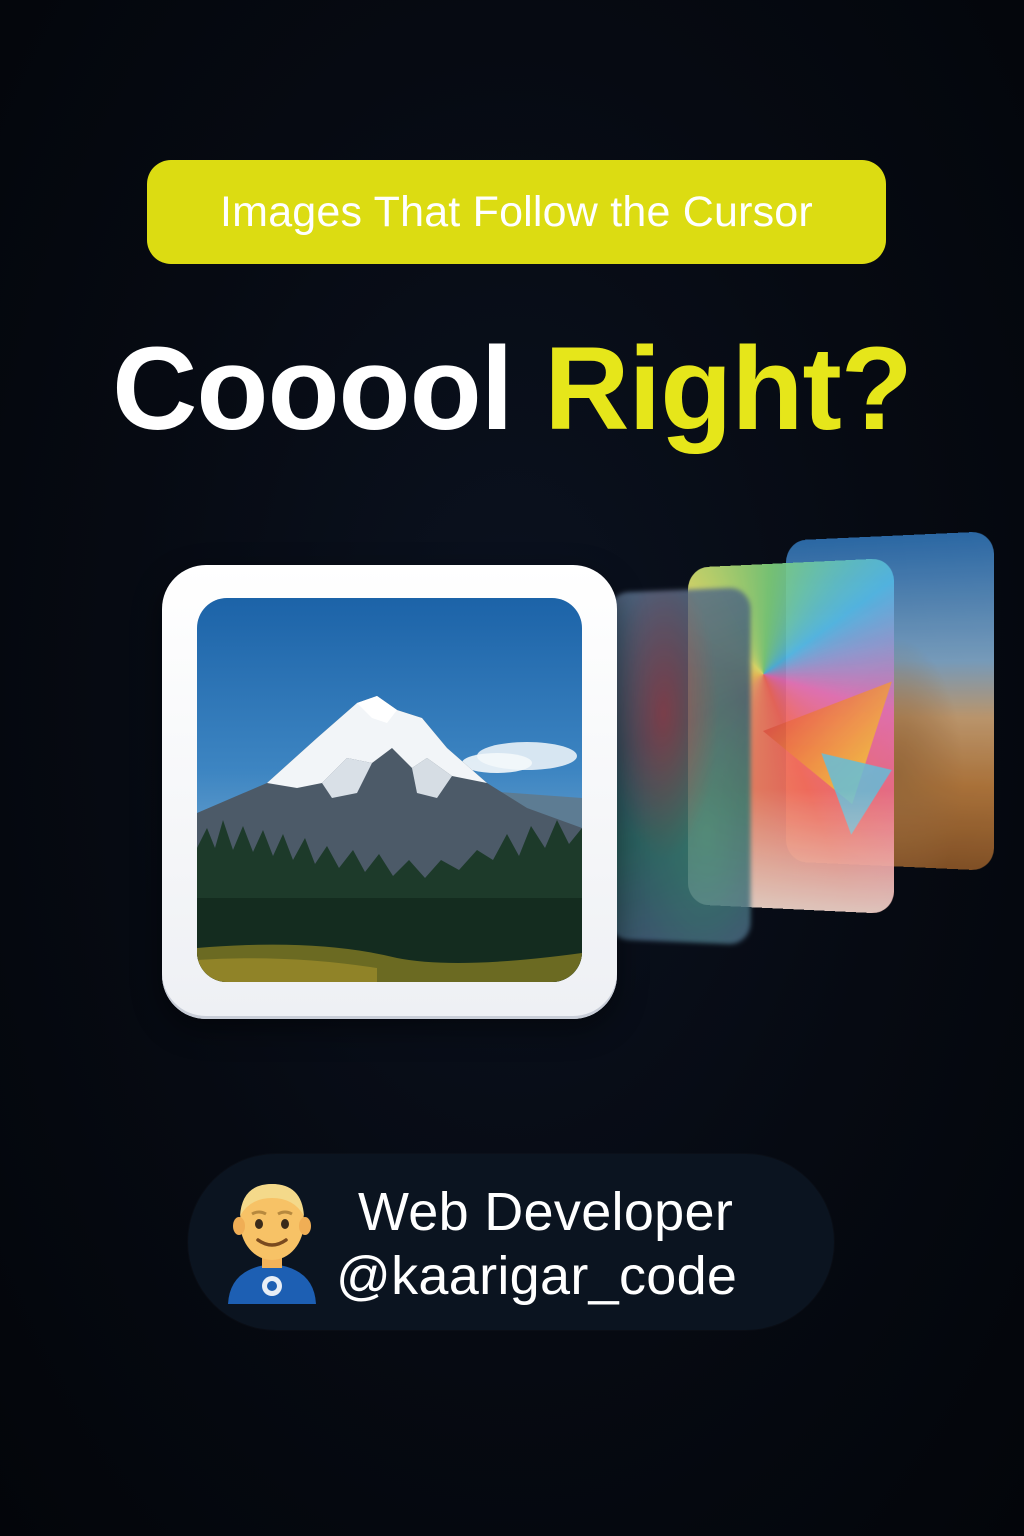  I want to click on profile-title: Web Developer, so click(536, 1212).